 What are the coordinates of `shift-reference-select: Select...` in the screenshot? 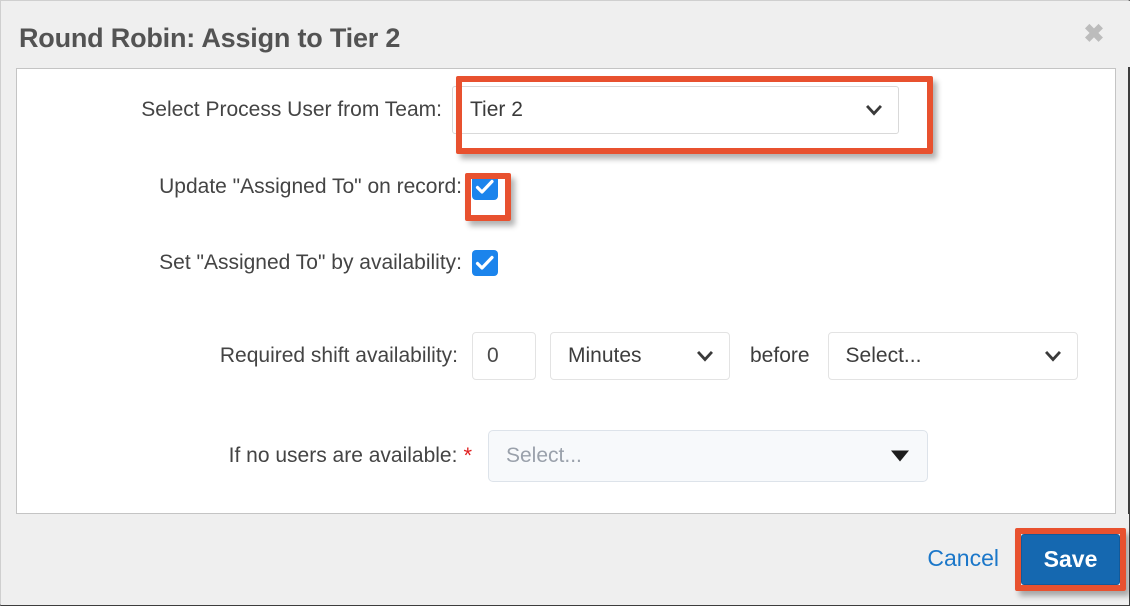 It's located at (952, 356).